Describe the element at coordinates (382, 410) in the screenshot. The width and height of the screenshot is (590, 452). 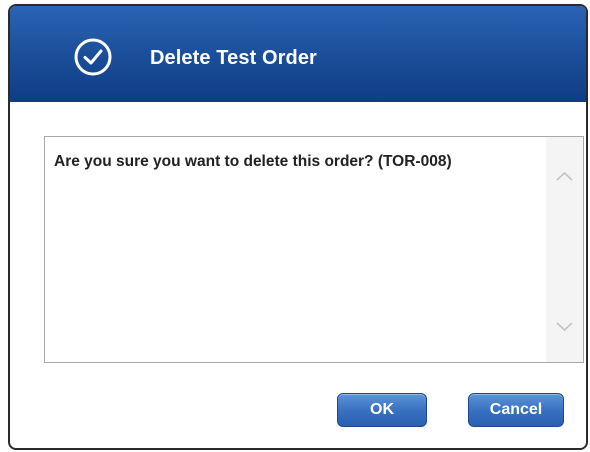
I see `ok-button: OK` at that location.